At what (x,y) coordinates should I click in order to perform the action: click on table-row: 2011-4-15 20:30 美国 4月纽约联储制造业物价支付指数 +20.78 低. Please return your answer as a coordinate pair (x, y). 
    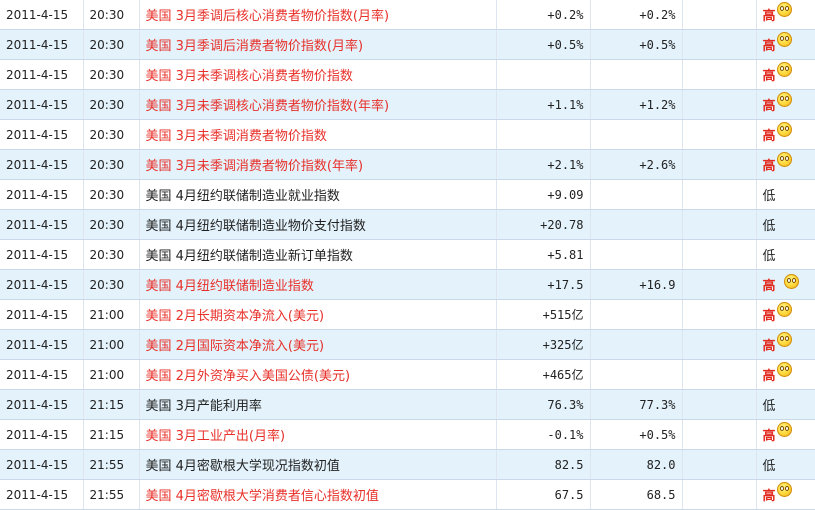
    Looking at the image, I should click on (407, 224).